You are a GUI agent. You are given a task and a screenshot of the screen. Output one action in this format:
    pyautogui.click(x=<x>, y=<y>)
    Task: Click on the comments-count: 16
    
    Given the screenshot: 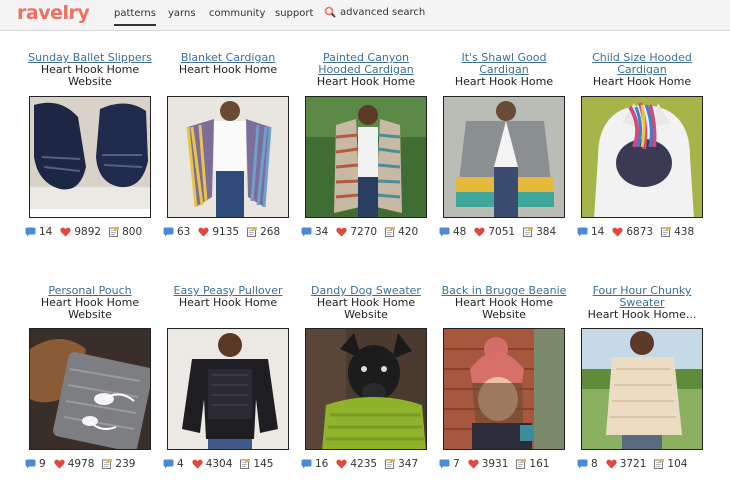 What is the action you would take?
    pyautogui.click(x=321, y=464)
    